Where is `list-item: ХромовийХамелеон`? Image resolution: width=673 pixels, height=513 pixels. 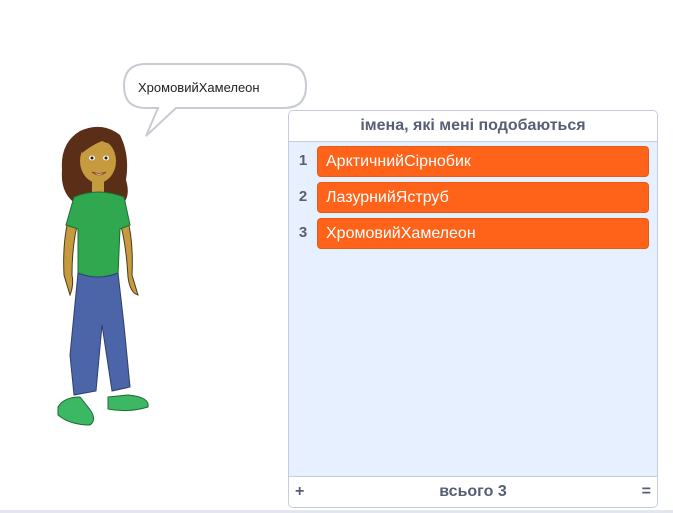
list-item: ХромовийХамелеон is located at coordinates (483, 233).